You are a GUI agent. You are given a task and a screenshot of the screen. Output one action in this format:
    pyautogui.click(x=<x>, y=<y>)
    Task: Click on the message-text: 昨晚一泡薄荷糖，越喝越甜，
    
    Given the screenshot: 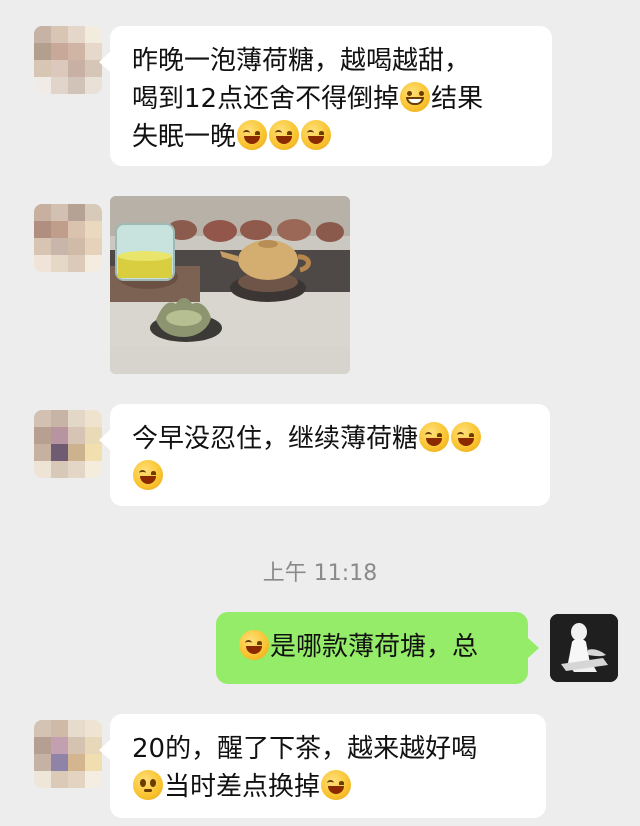 What is the action you would take?
    pyautogui.click(x=301, y=61)
    